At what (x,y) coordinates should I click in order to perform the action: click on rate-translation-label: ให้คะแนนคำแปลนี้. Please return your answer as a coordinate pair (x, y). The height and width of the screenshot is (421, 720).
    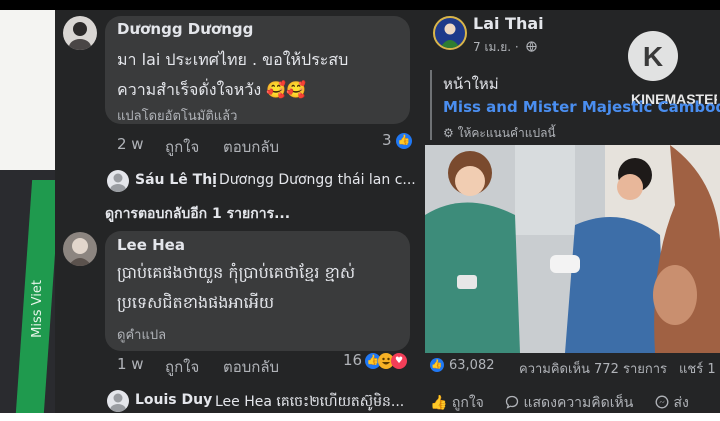
    Looking at the image, I should click on (506, 133).